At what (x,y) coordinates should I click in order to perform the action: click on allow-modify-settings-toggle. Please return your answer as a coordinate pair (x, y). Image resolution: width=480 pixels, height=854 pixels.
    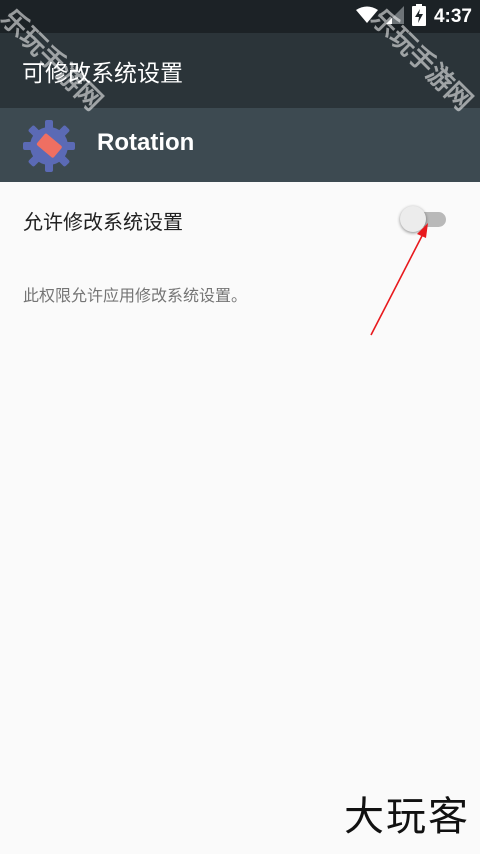
    Looking at the image, I should click on (424, 219).